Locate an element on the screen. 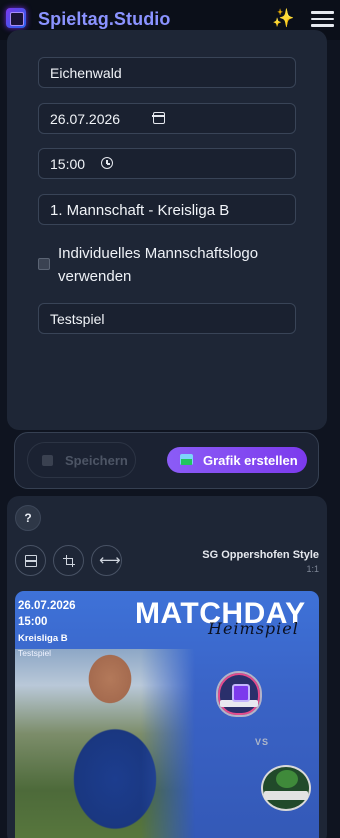 This screenshot has width=340, height=838. save-button: Speichern is located at coordinates (81, 460).